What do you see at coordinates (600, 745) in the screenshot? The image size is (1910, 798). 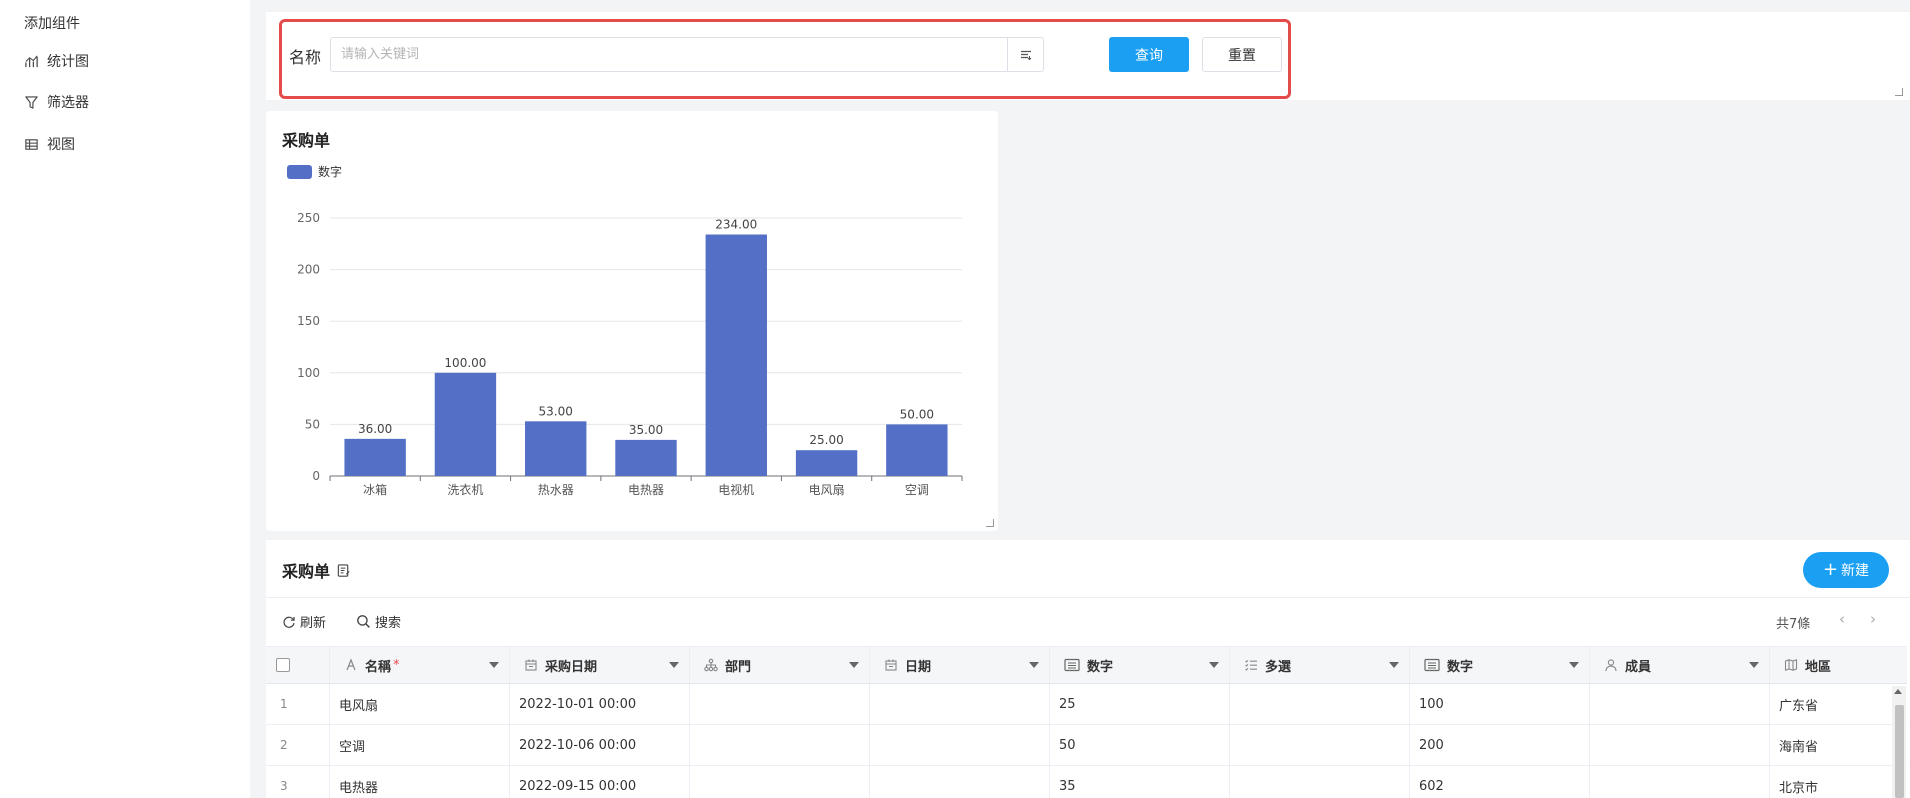 I see `cell-purchase-date: 2022-10-06 00:00` at bounding box center [600, 745].